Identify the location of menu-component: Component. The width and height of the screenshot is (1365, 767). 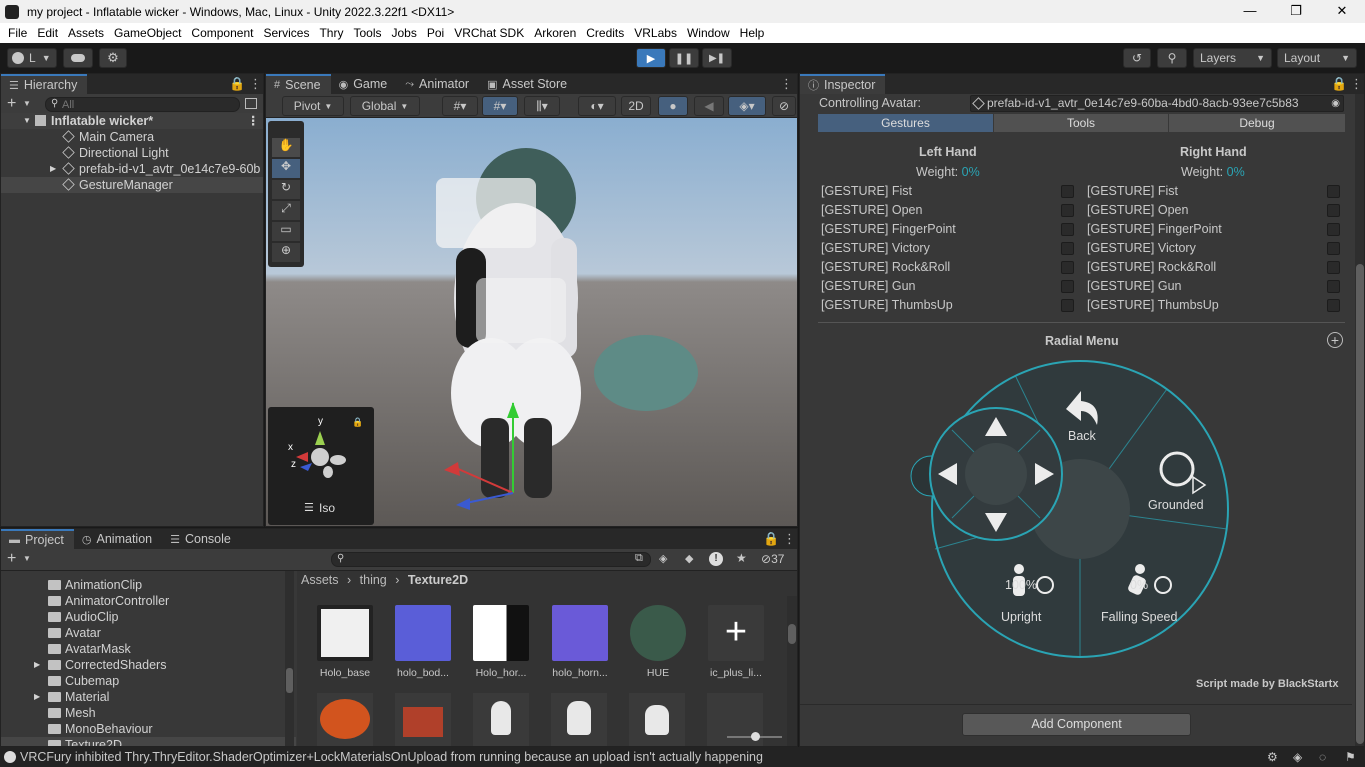
(222, 33).